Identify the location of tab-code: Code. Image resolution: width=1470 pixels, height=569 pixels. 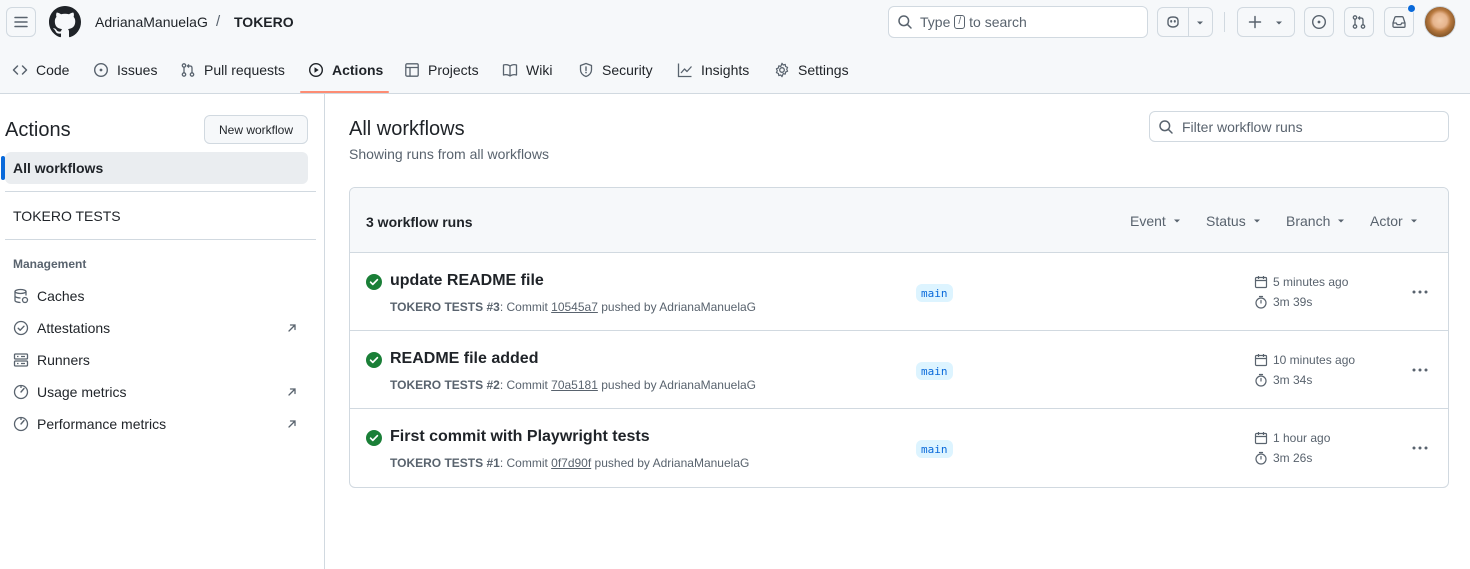
(40, 70).